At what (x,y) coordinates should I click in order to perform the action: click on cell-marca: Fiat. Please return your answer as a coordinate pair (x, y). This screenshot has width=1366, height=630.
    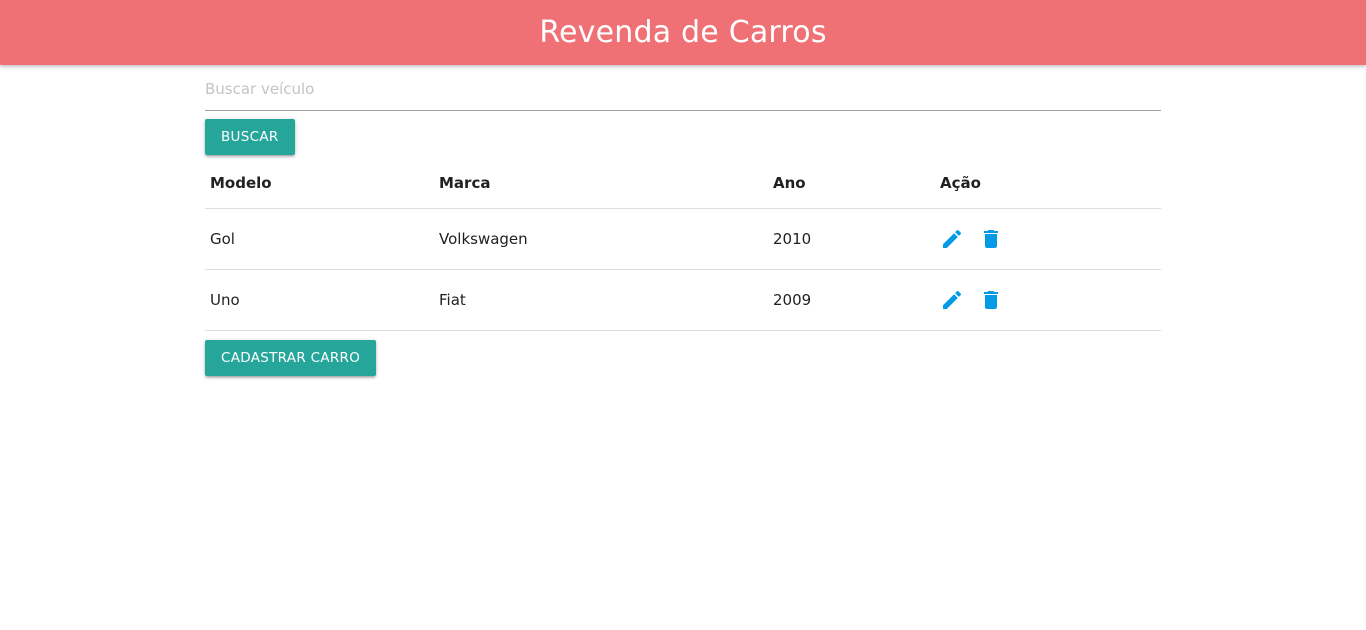
    Looking at the image, I should click on (601, 300).